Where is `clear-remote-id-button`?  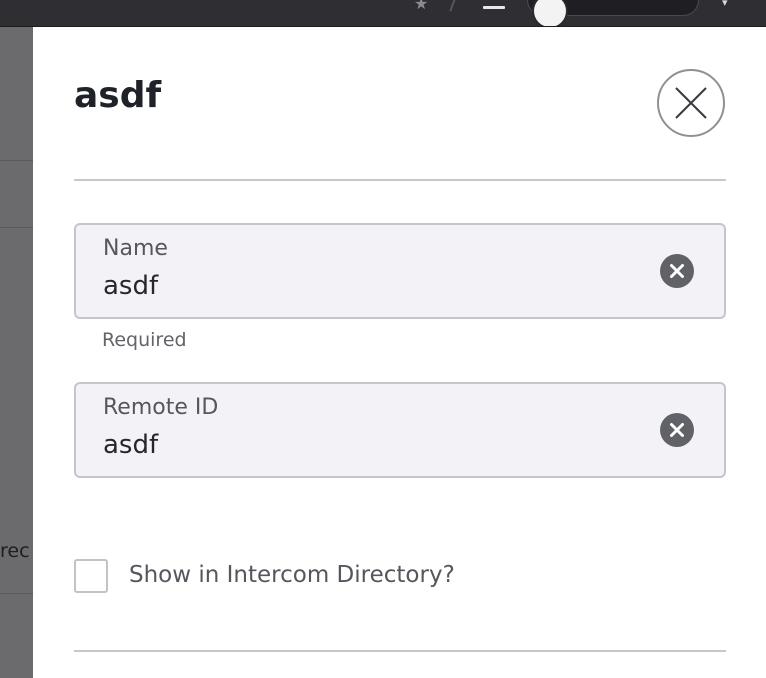 clear-remote-id-button is located at coordinates (677, 430).